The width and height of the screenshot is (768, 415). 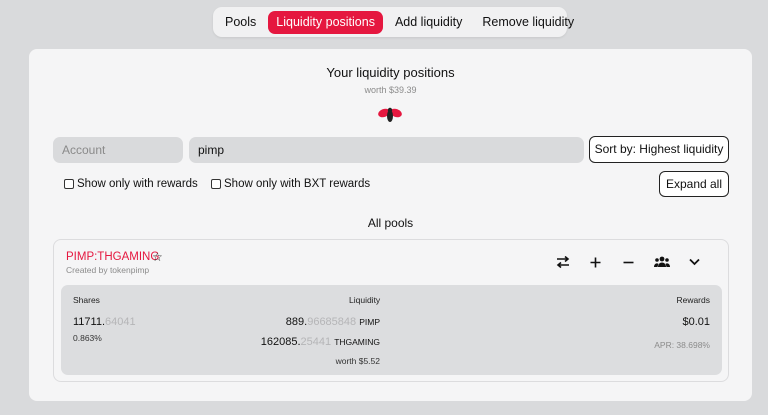 What do you see at coordinates (137, 184) in the screenshot?
I see `rewards-checkbox-label: Show only with rewards` at bounding box center [137, 184].